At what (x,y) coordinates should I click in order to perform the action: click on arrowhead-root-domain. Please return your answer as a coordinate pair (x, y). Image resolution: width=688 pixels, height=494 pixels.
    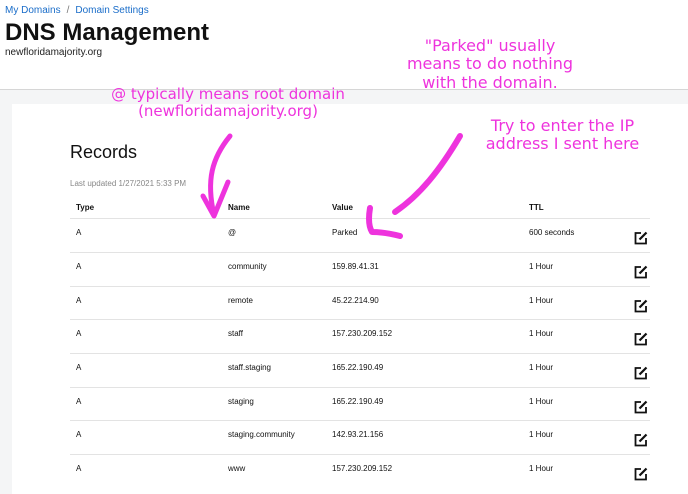
    Looking at the image, I should click on (215, 199).